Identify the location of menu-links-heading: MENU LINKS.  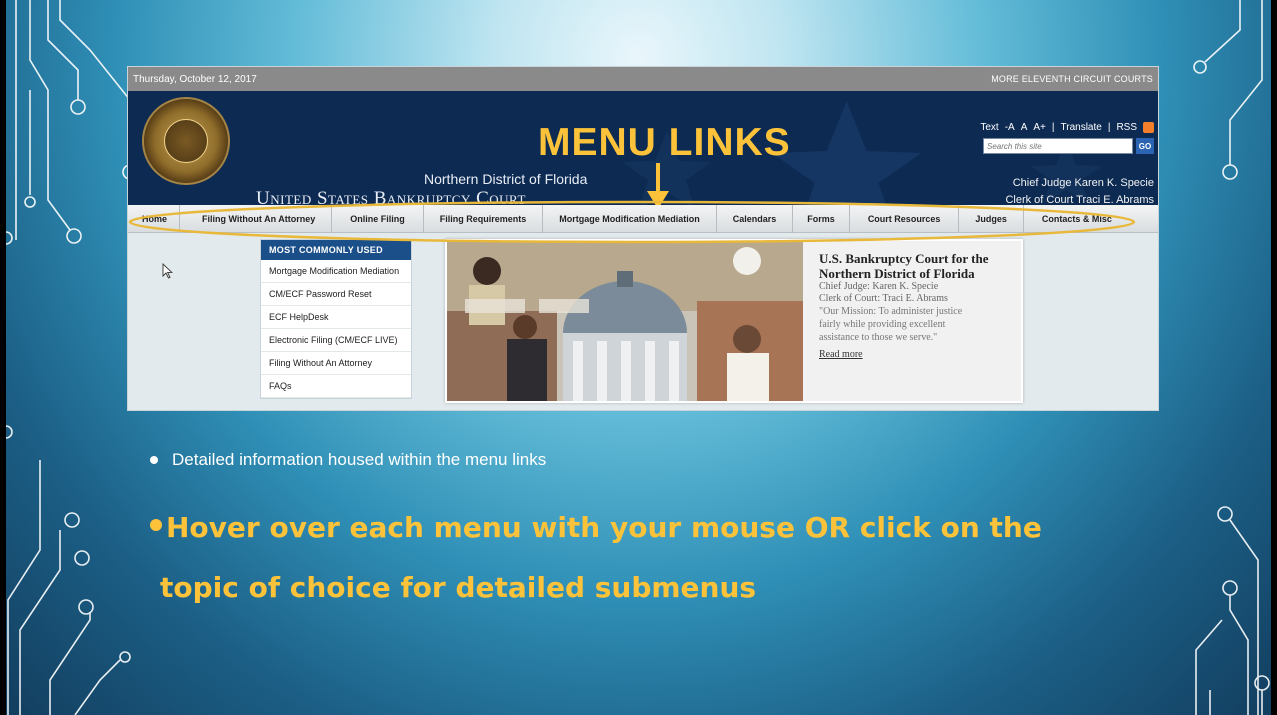
(664, 142).